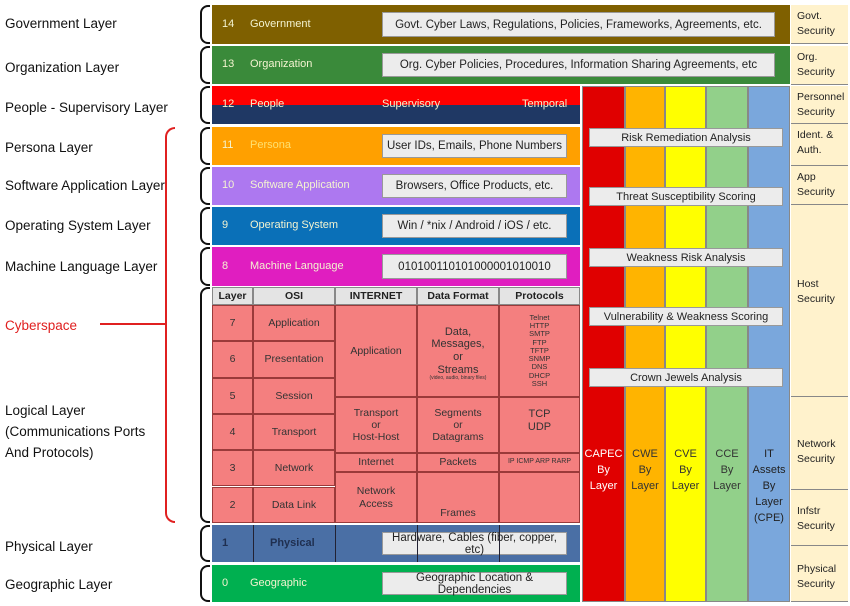 The image size is (850, 606). Describe the element at coordinates (603, 344) in the screenshot. I see `bar-capec` at that location.